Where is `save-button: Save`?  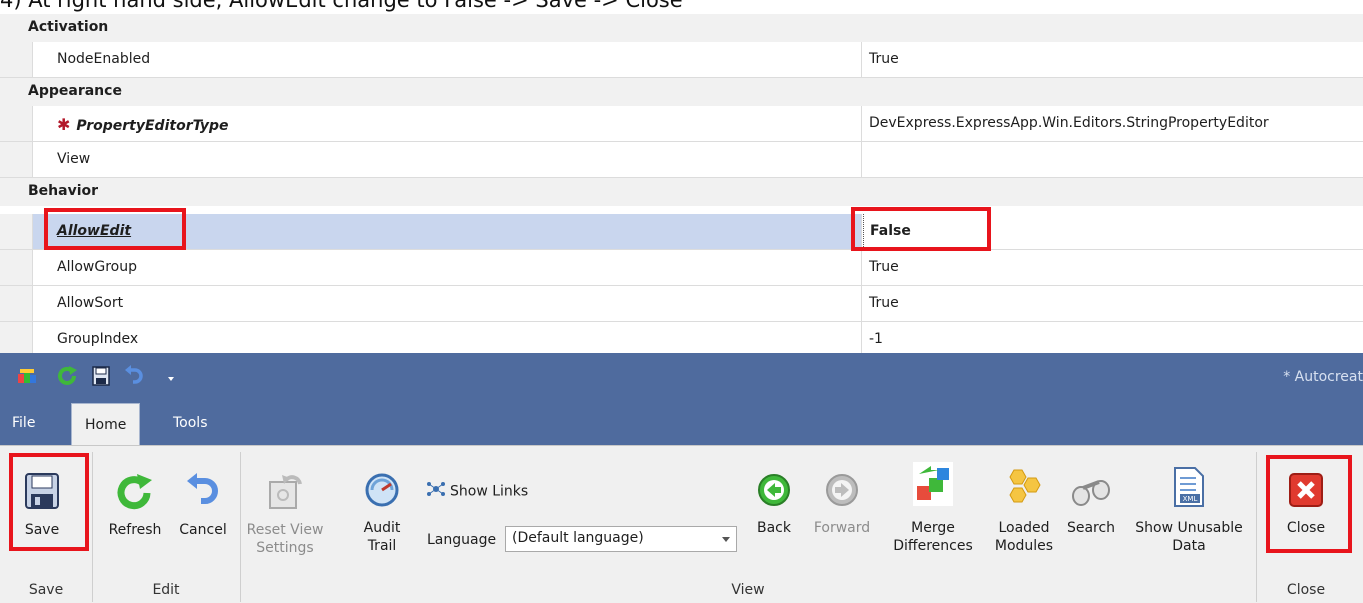 save-button: Save is located at coordinates (42, 505).